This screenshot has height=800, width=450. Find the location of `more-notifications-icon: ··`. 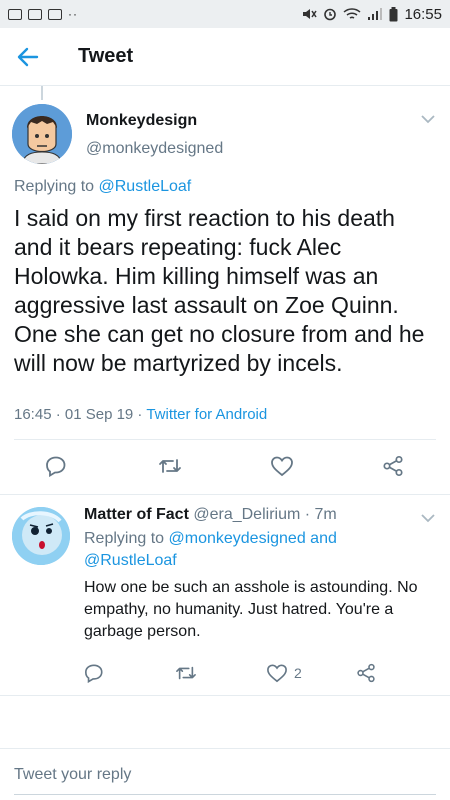

more-notifications-icon: ·· is located at coordinates (73, 14).